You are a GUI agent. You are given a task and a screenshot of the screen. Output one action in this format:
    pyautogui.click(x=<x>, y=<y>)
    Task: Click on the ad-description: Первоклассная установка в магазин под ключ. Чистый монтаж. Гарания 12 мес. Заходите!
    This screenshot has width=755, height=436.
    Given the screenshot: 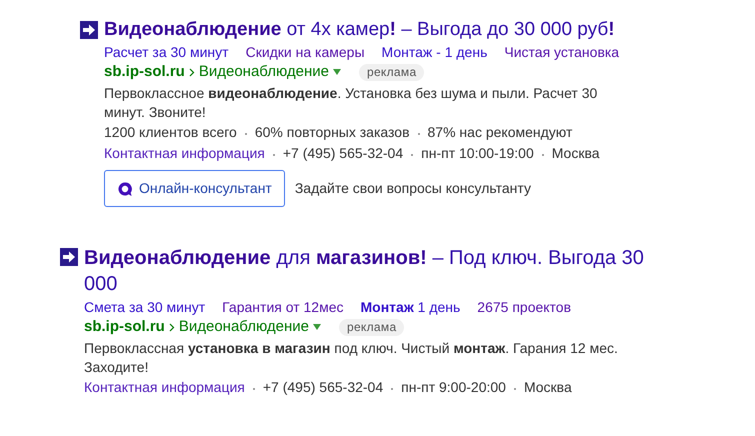 What is the action you would take?
    pyautogui.click(x=351, y=358)
    